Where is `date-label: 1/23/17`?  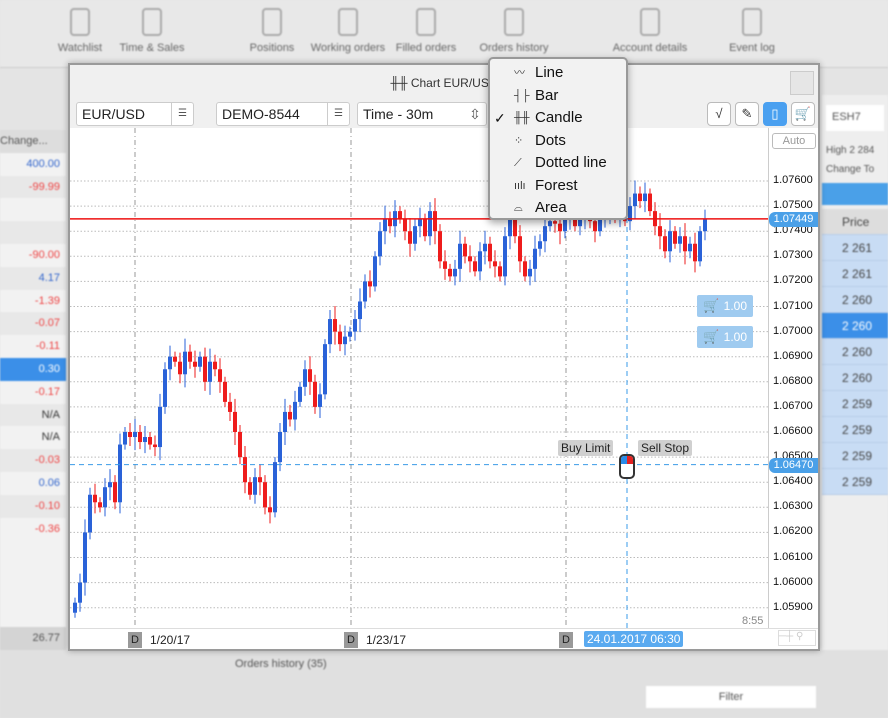 date-label: 1/23/17 is located at coordinates (386, 640).